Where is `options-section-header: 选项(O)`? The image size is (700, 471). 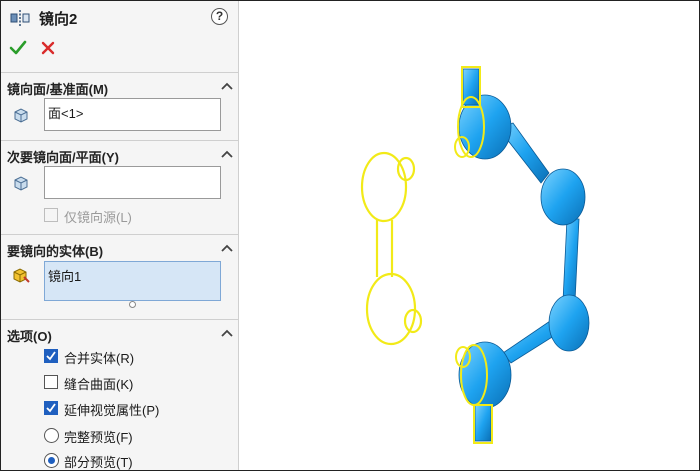 options-section-header: 选项(O) is located at coordinates (120, 334).